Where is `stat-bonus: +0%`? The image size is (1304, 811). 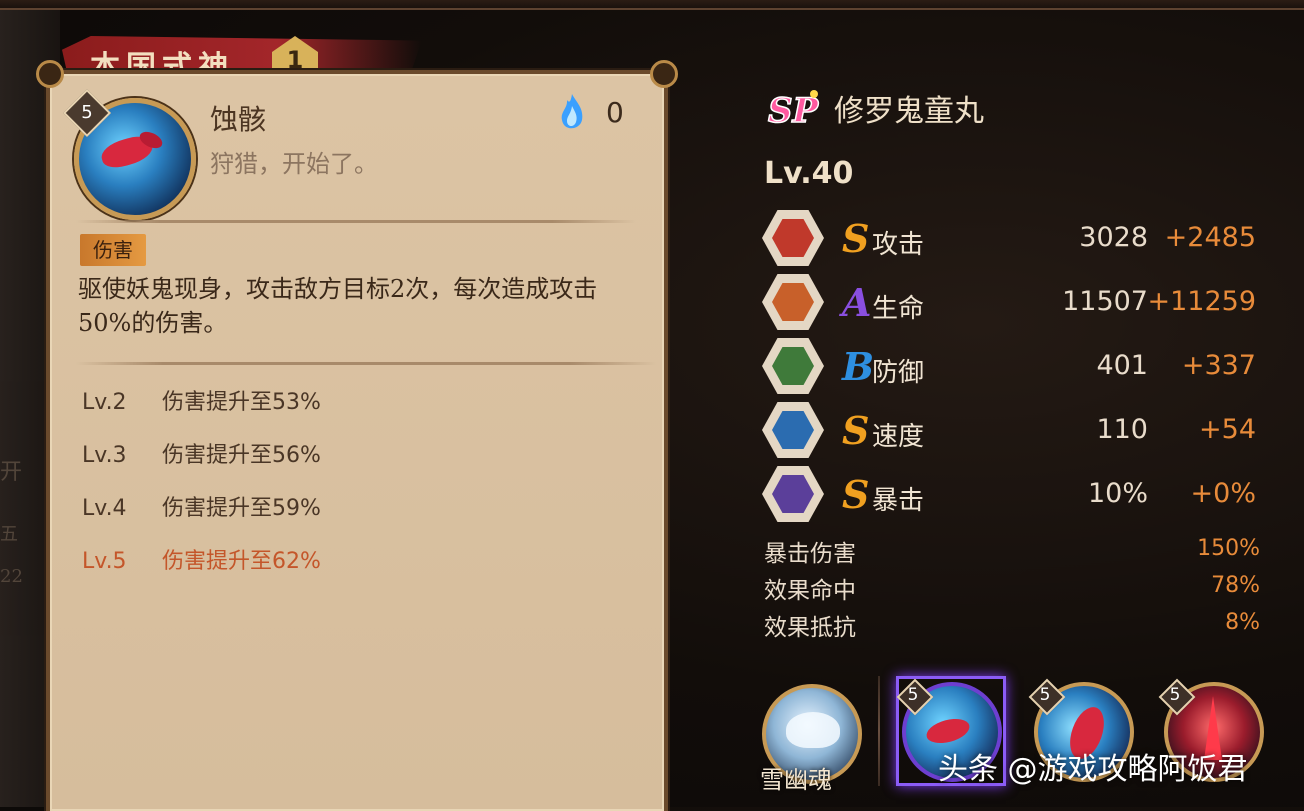
stat-bonus: +0% is located at coordinates (1223, 493).